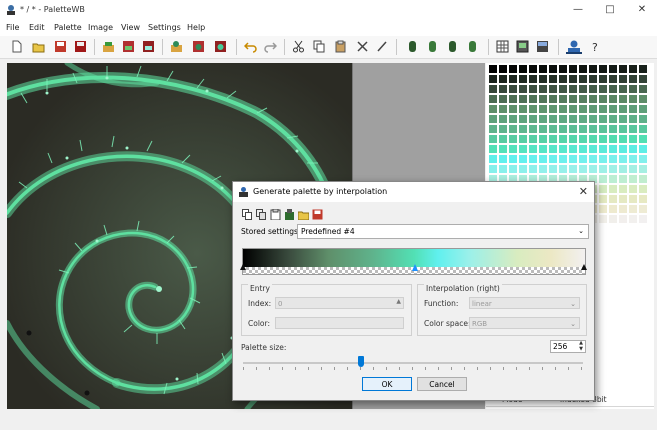 The width and height of the screenshot is (657, 430). What do you see at coordinates (164, 27) in the screenshot?
I see `menu-settings: Settings` at bounding box center [164, 27].